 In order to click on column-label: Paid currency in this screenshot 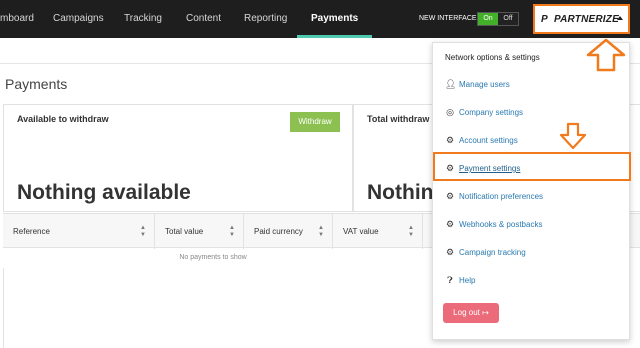, I will do `click(278, 231)`.